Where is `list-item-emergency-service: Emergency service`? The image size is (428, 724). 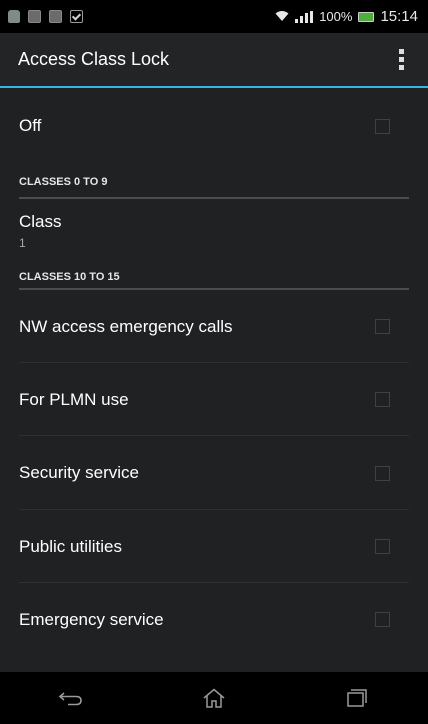 list-item-emergency-service: Emergency service is located at coordinates (214, 619).